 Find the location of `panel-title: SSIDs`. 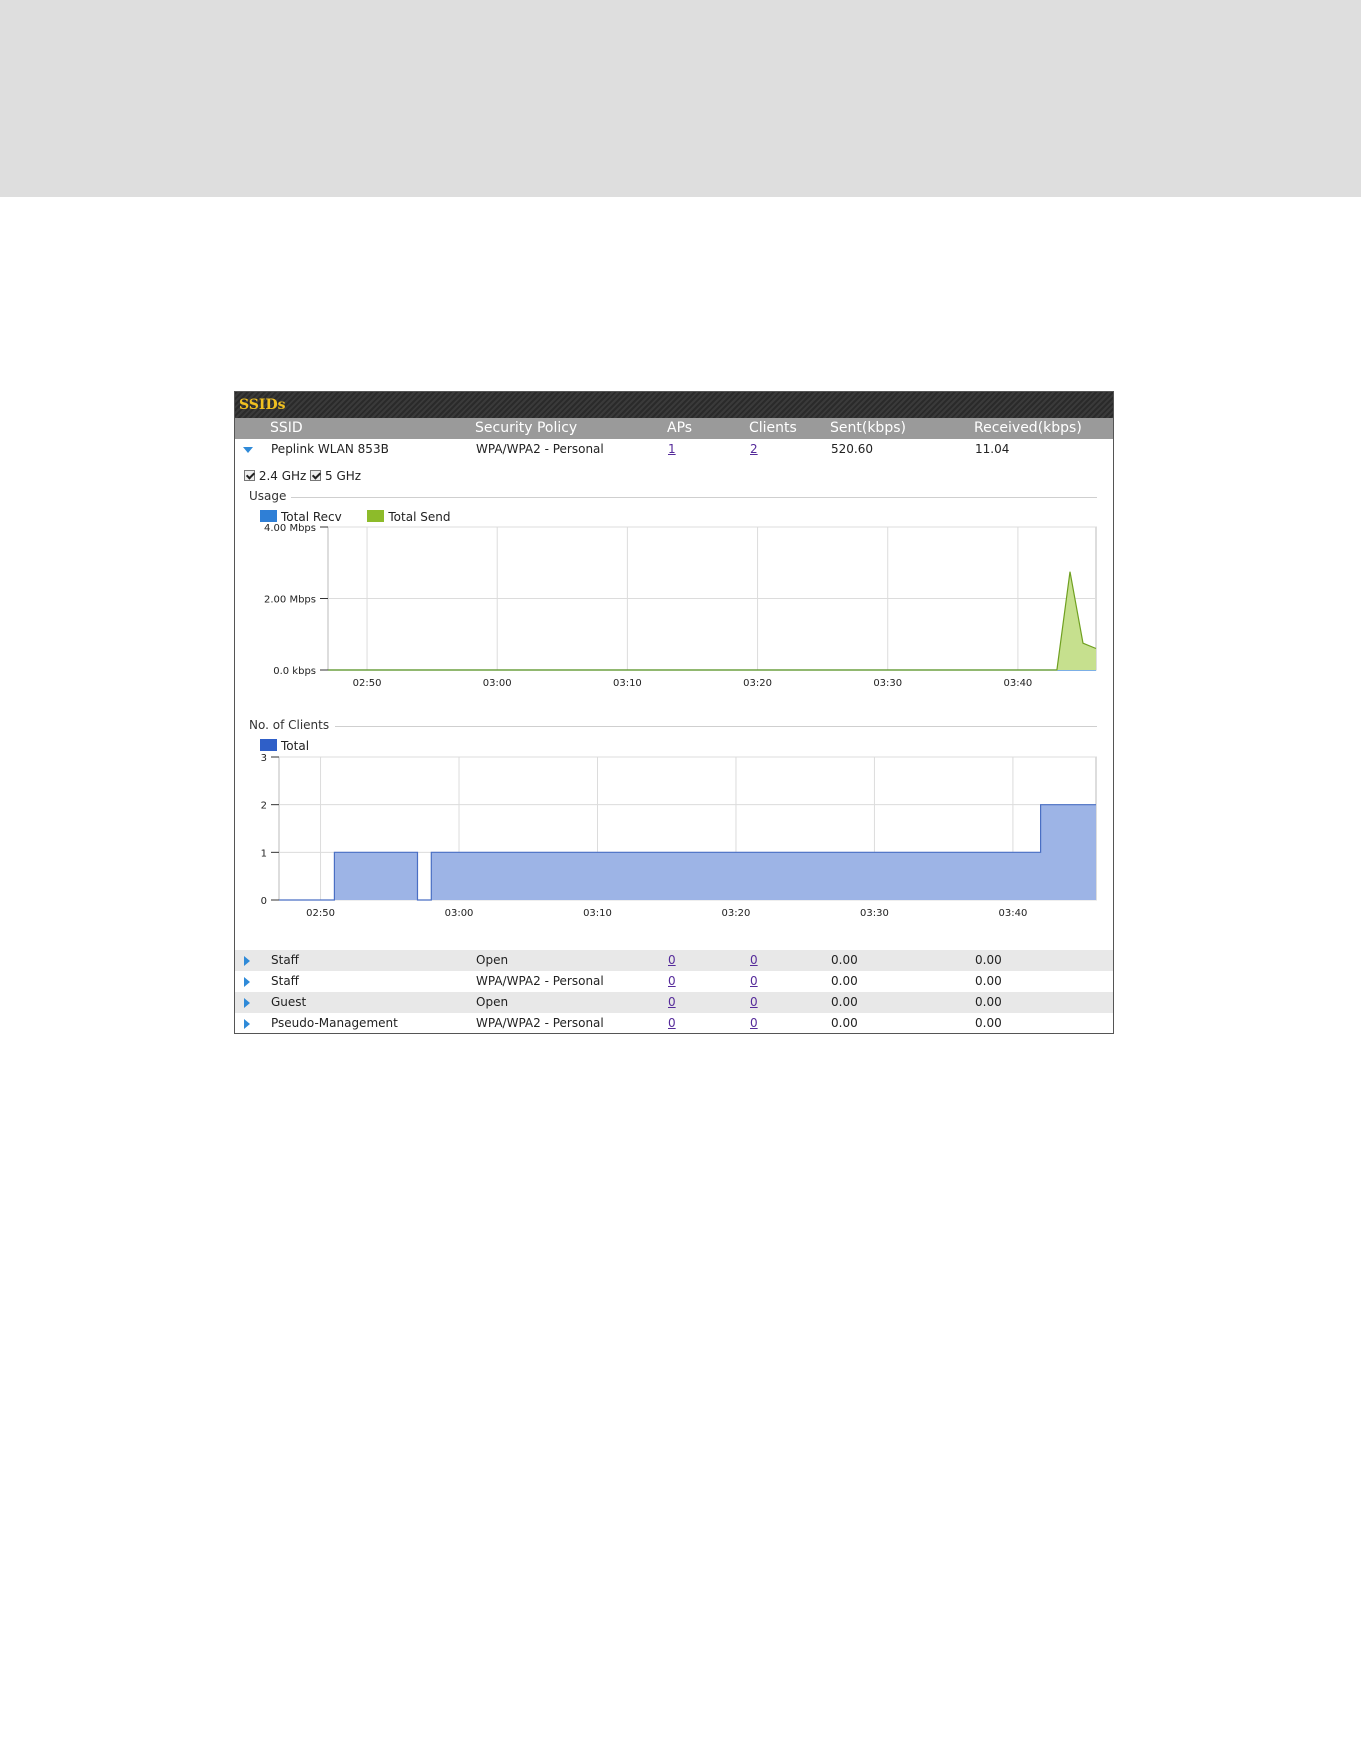

panel-title: SSIDs is located at coordinates (674, 405).